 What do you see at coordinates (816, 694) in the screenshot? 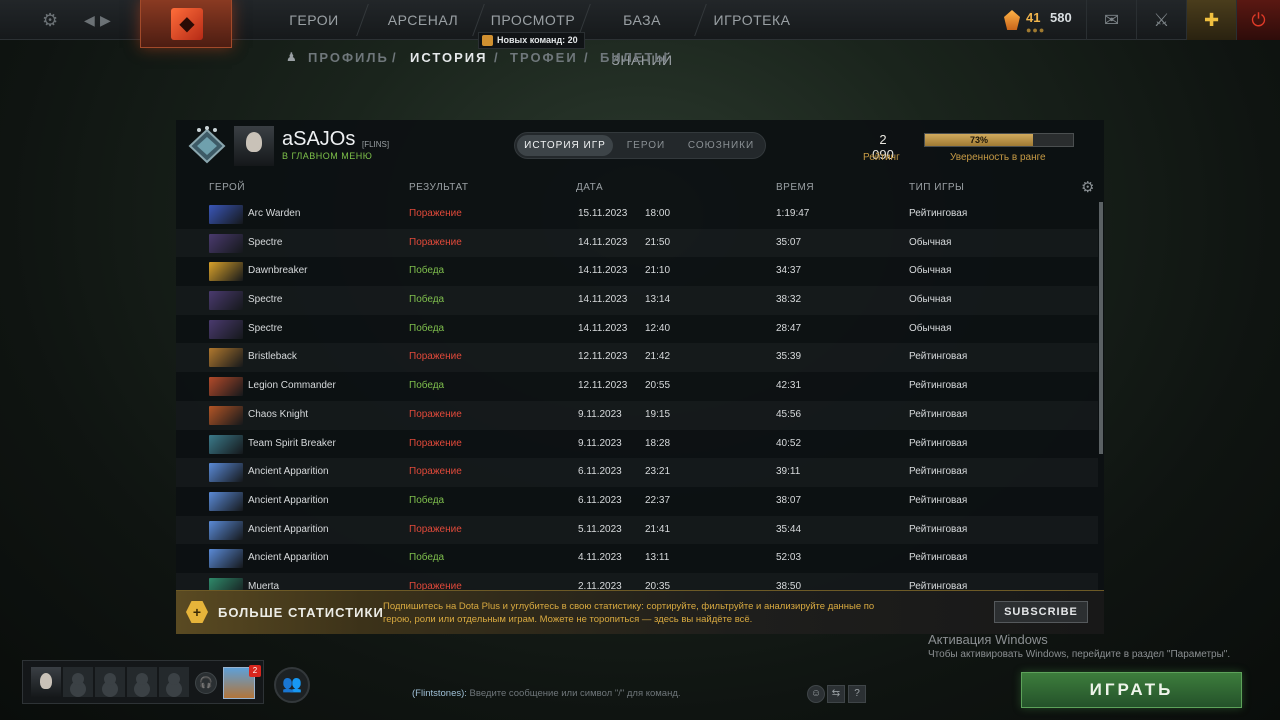
I see `emoticon-button: ☺` at bounding box center [816, 694].